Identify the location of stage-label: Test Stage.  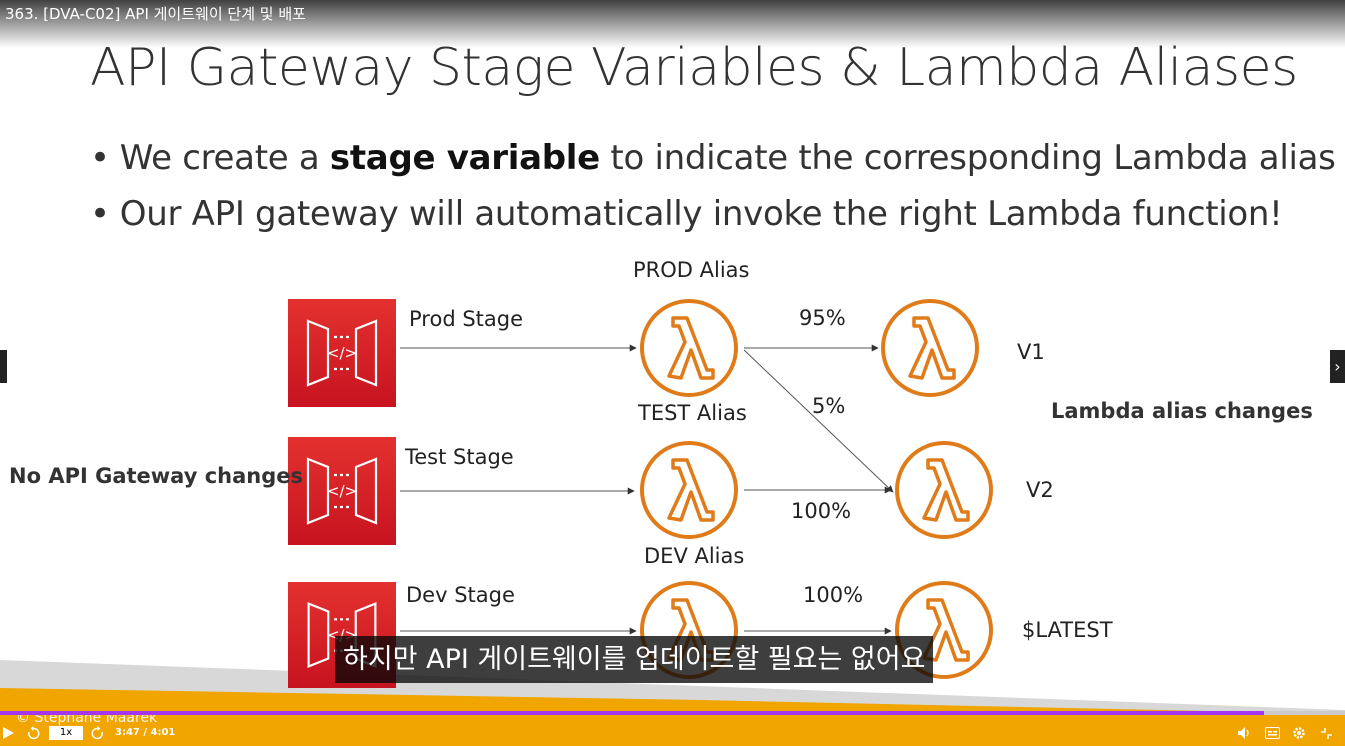
(459, 457).